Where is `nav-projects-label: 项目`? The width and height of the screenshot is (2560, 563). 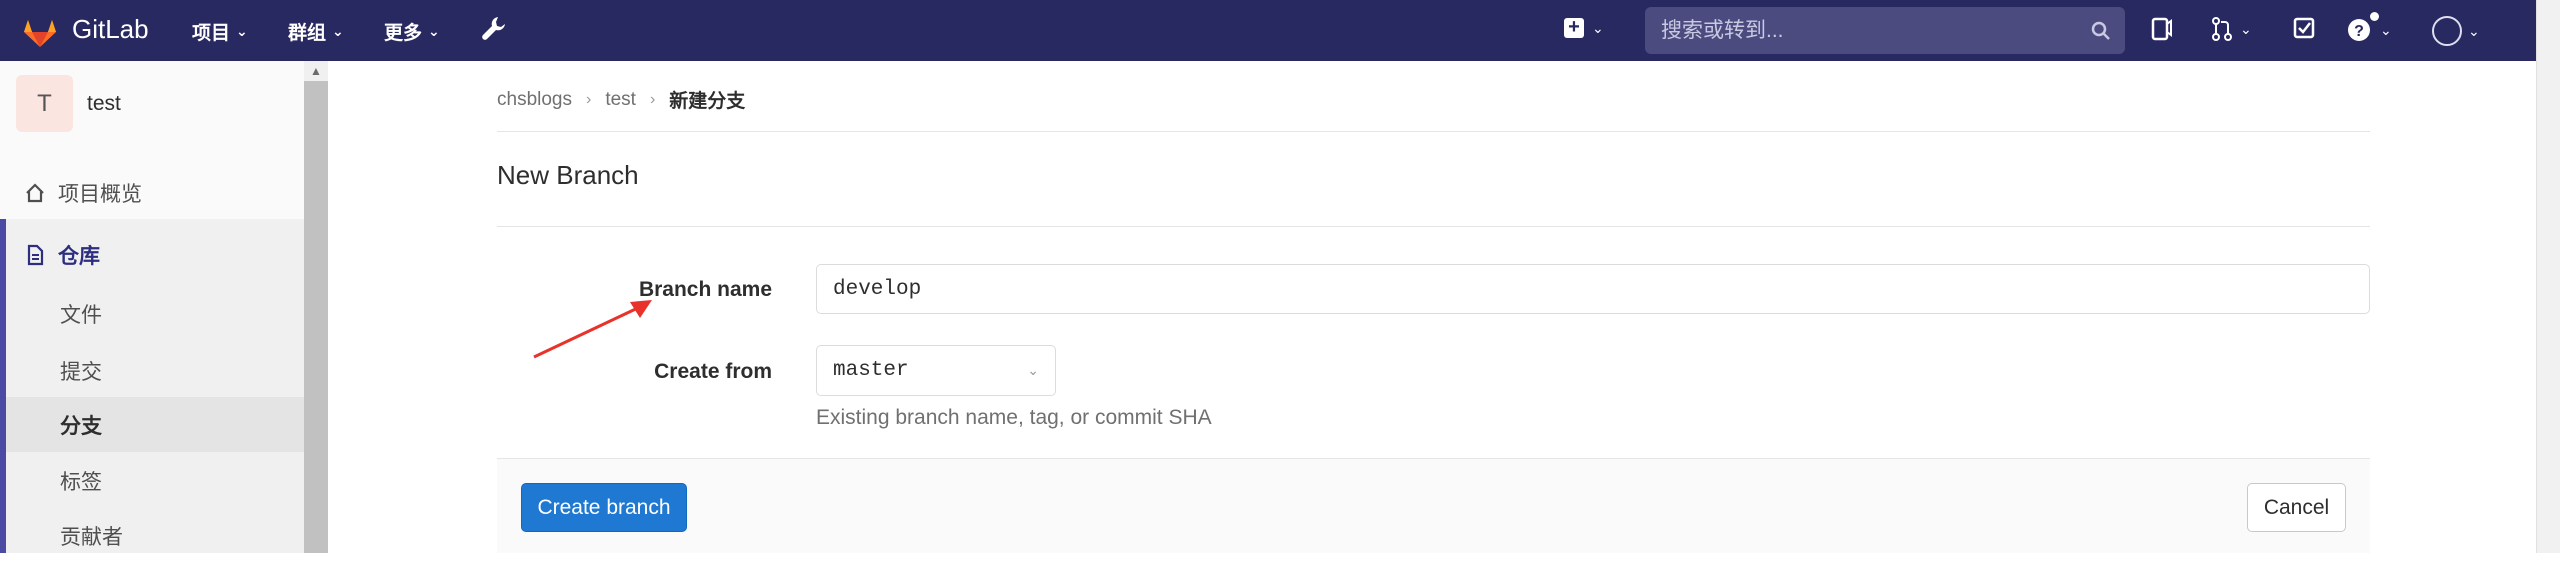 nav-projects-label: 项目 is located at coordinates (211, 33).